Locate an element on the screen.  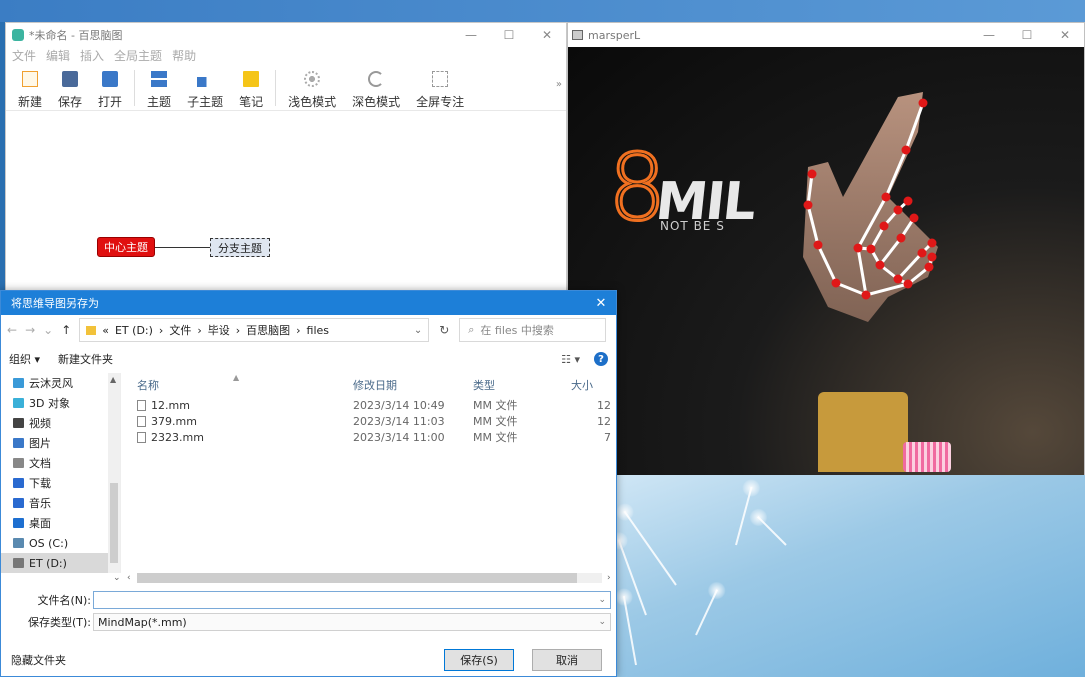
video-icon is located at coordinates (18, 423).